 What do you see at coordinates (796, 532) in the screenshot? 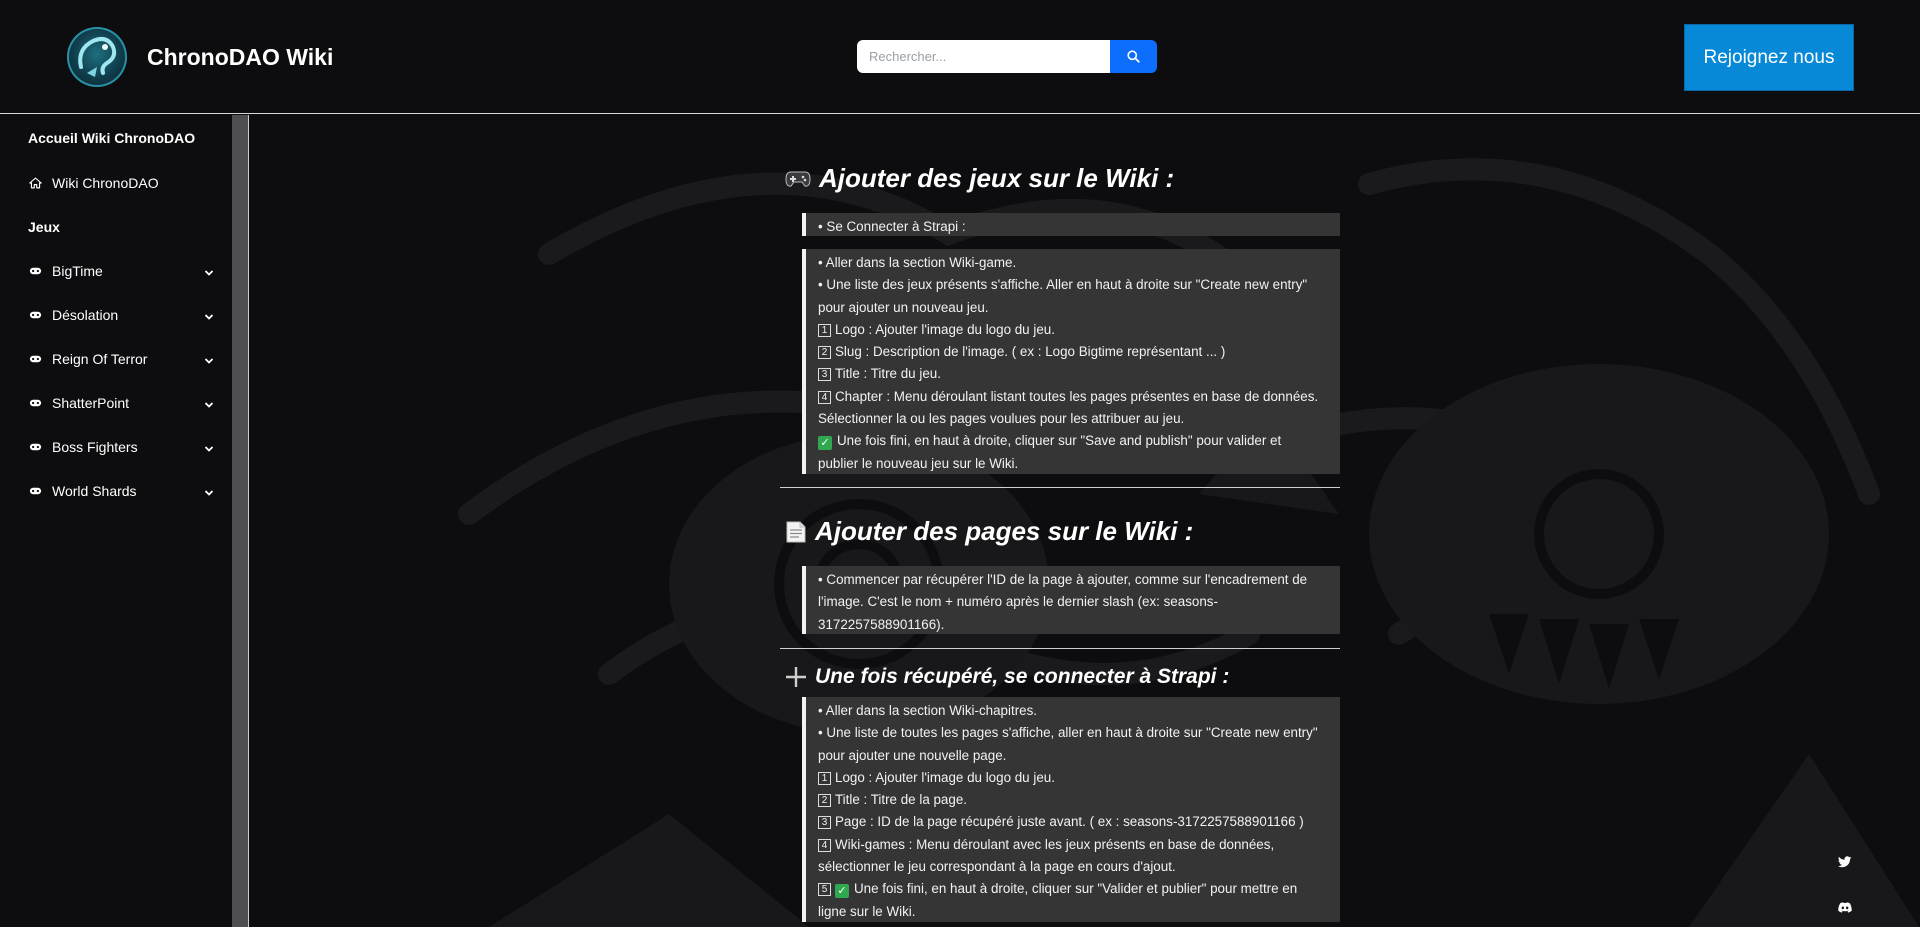
I see `page-icon` at bounding box center [796, 532].